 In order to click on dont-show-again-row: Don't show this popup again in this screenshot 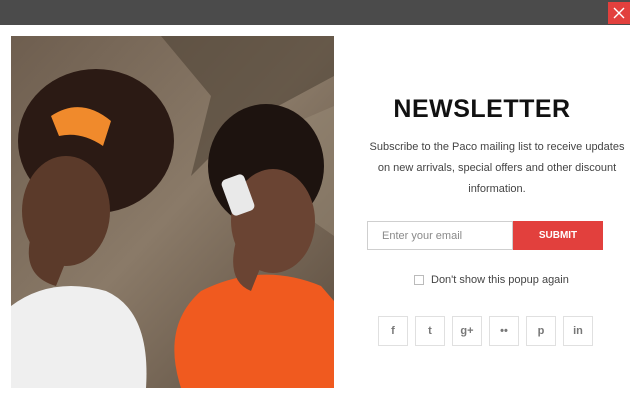, I will do `click(491, 280)`.